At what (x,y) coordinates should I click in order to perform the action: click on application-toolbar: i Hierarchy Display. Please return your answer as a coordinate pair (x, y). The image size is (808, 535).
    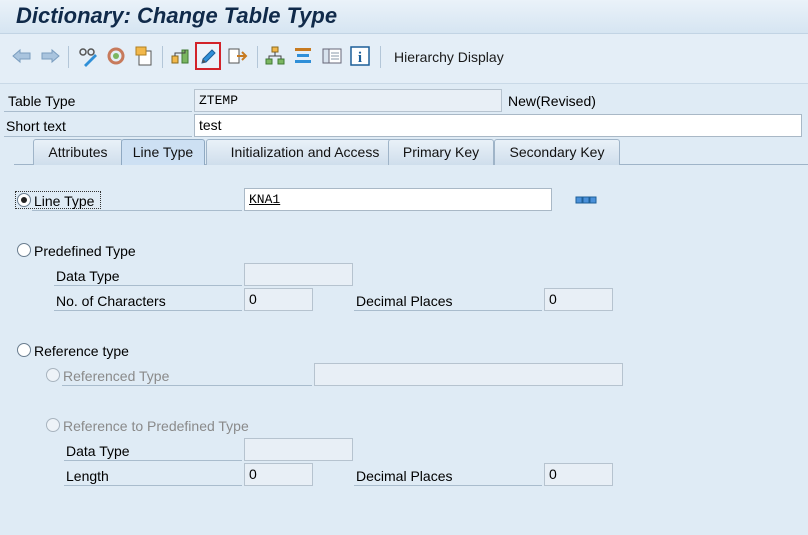
    Looking at the image, I should click on (404, 59).